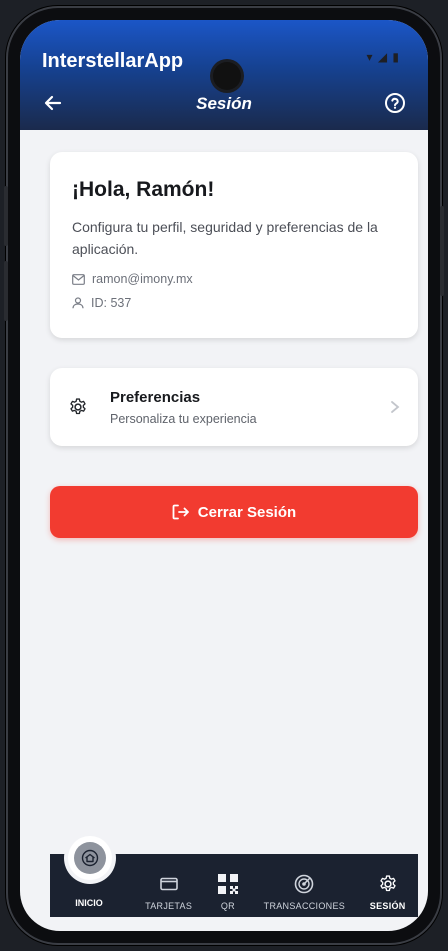 The image size is (448, 951). What do you see at coordinates (247, 512) in the screenshot?
I see `logout-label: Cerrar Sesión` at bounding box center [247, 512].